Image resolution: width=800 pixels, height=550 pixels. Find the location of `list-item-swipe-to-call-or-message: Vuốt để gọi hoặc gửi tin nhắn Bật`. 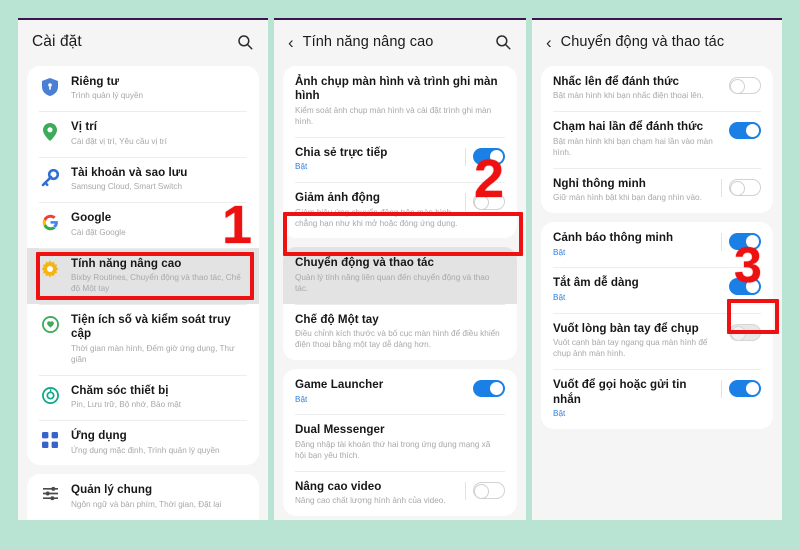

list-item-swipe-to-call-or-message: Vuốt để gọi hoặc gửi tin nhắn Bật is located at coordinates (657, 399).